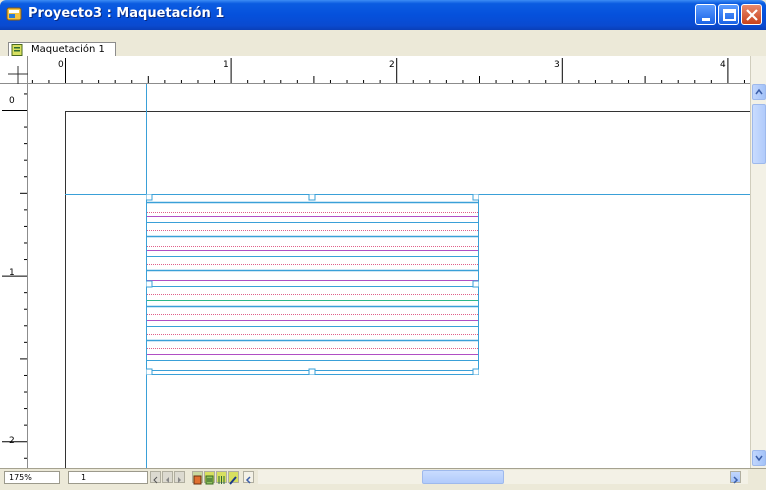 The height and width of the screenshot is (490, 766). What do you see at coordinates (209, 478) in the screenshot?
I see `master-view-button` at bounding box center [209, 478].